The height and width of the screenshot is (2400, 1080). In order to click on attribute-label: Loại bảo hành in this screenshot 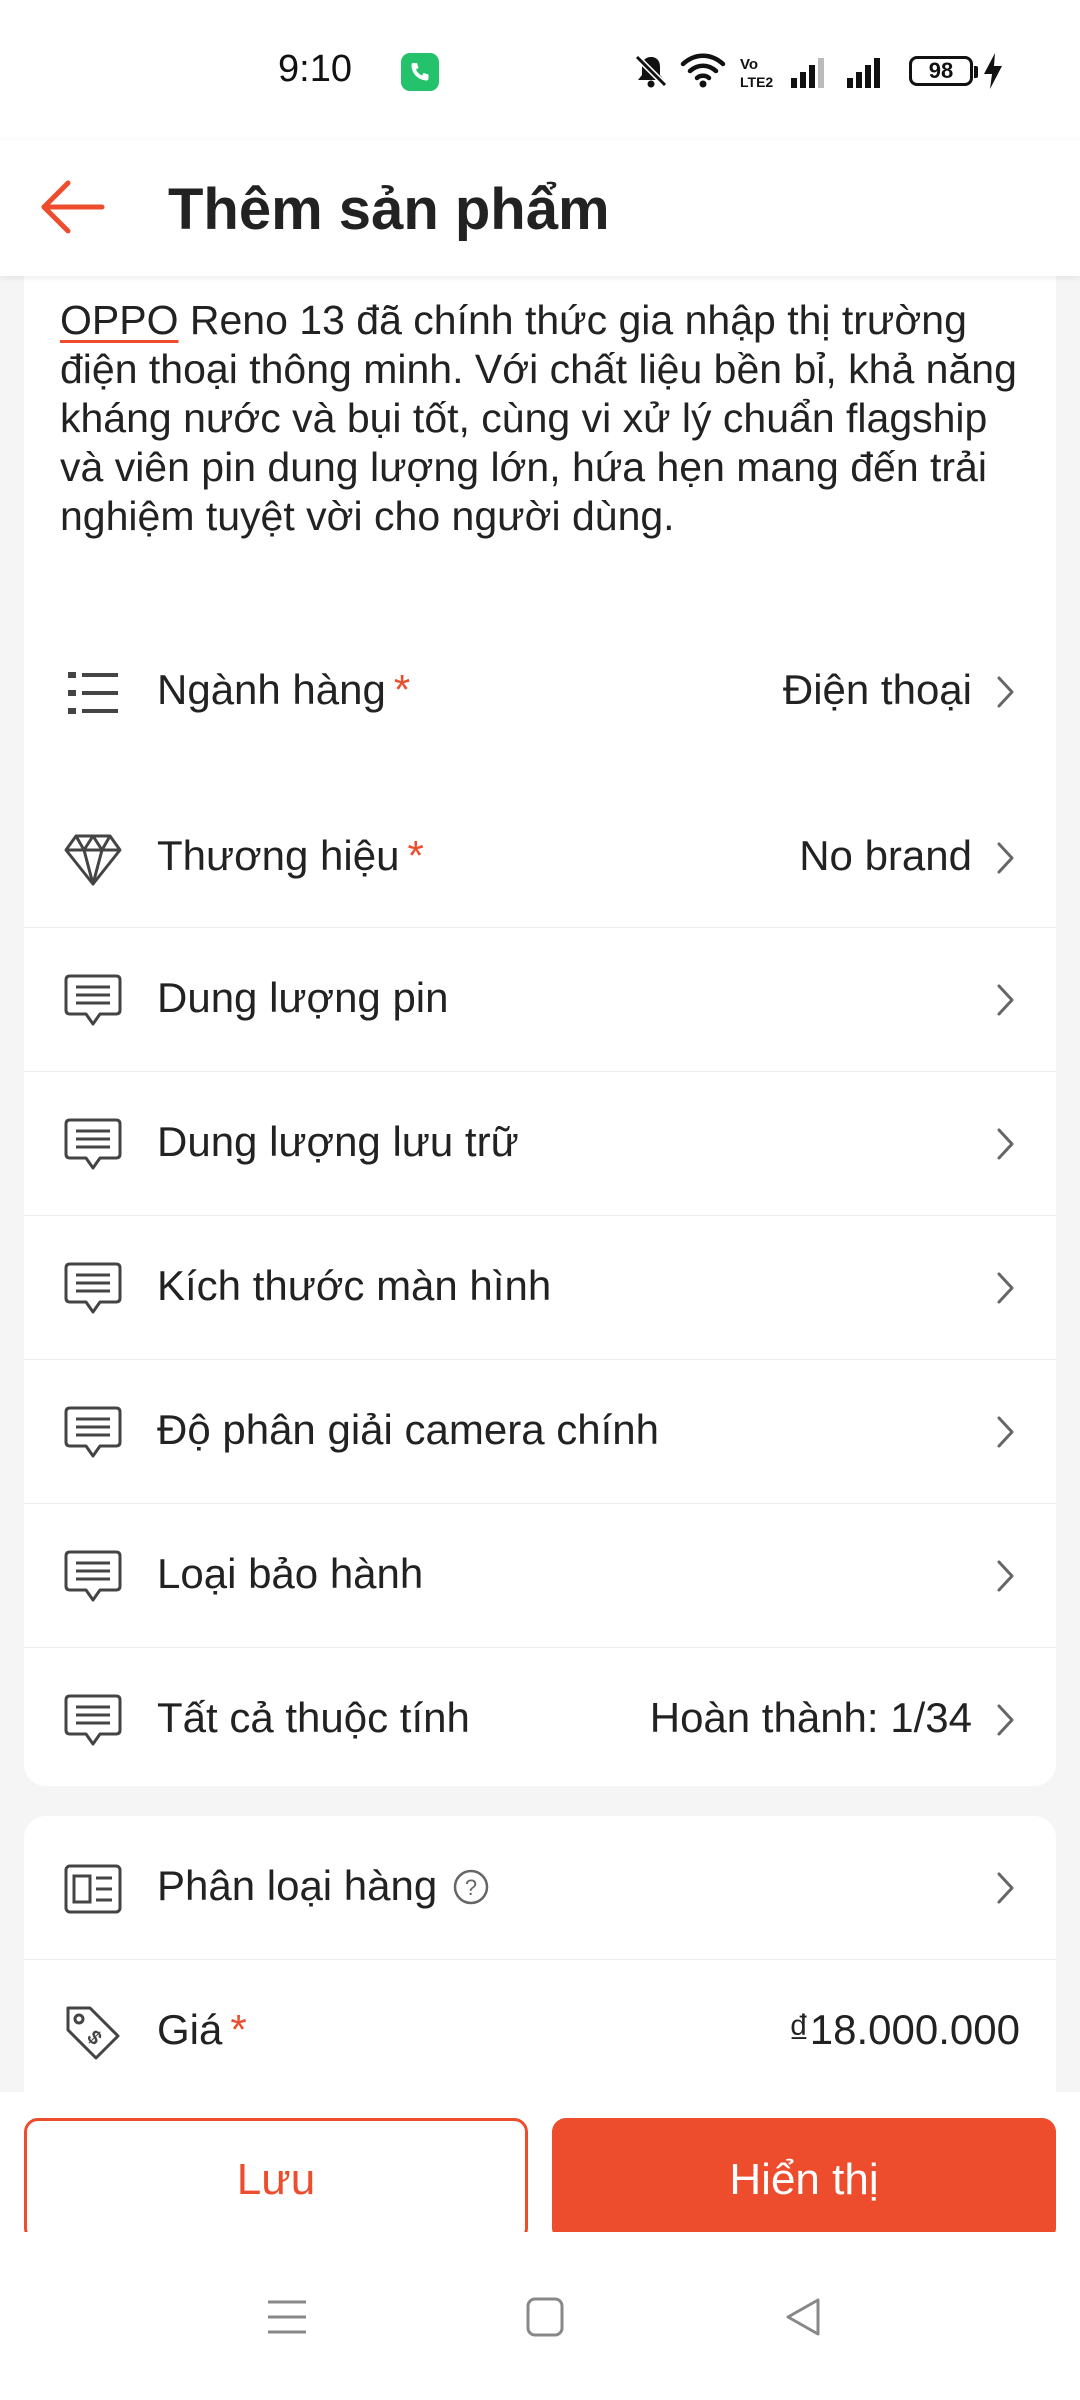, I will do `click(290, 1573)`.